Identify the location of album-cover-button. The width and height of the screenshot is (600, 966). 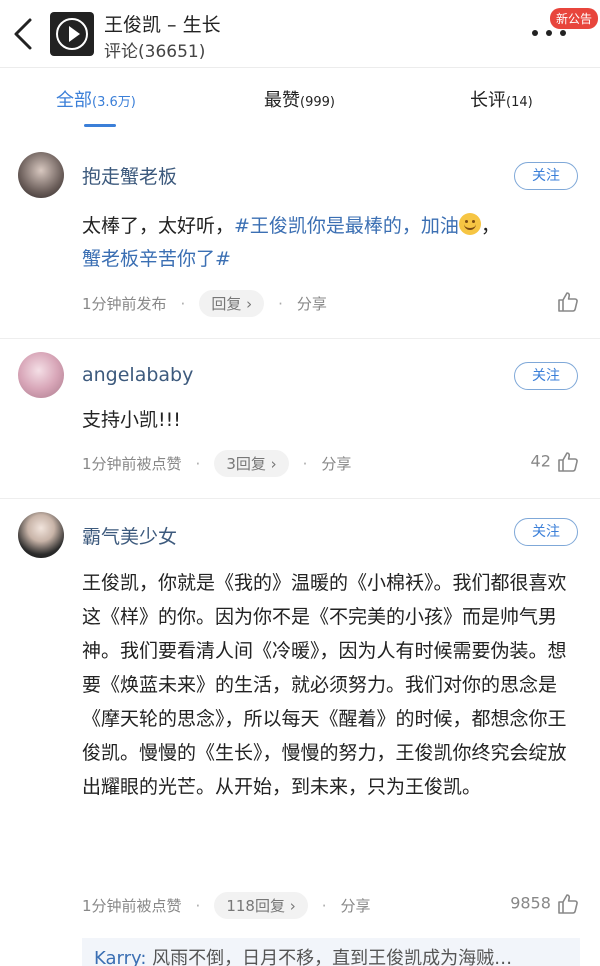
(72, 34).